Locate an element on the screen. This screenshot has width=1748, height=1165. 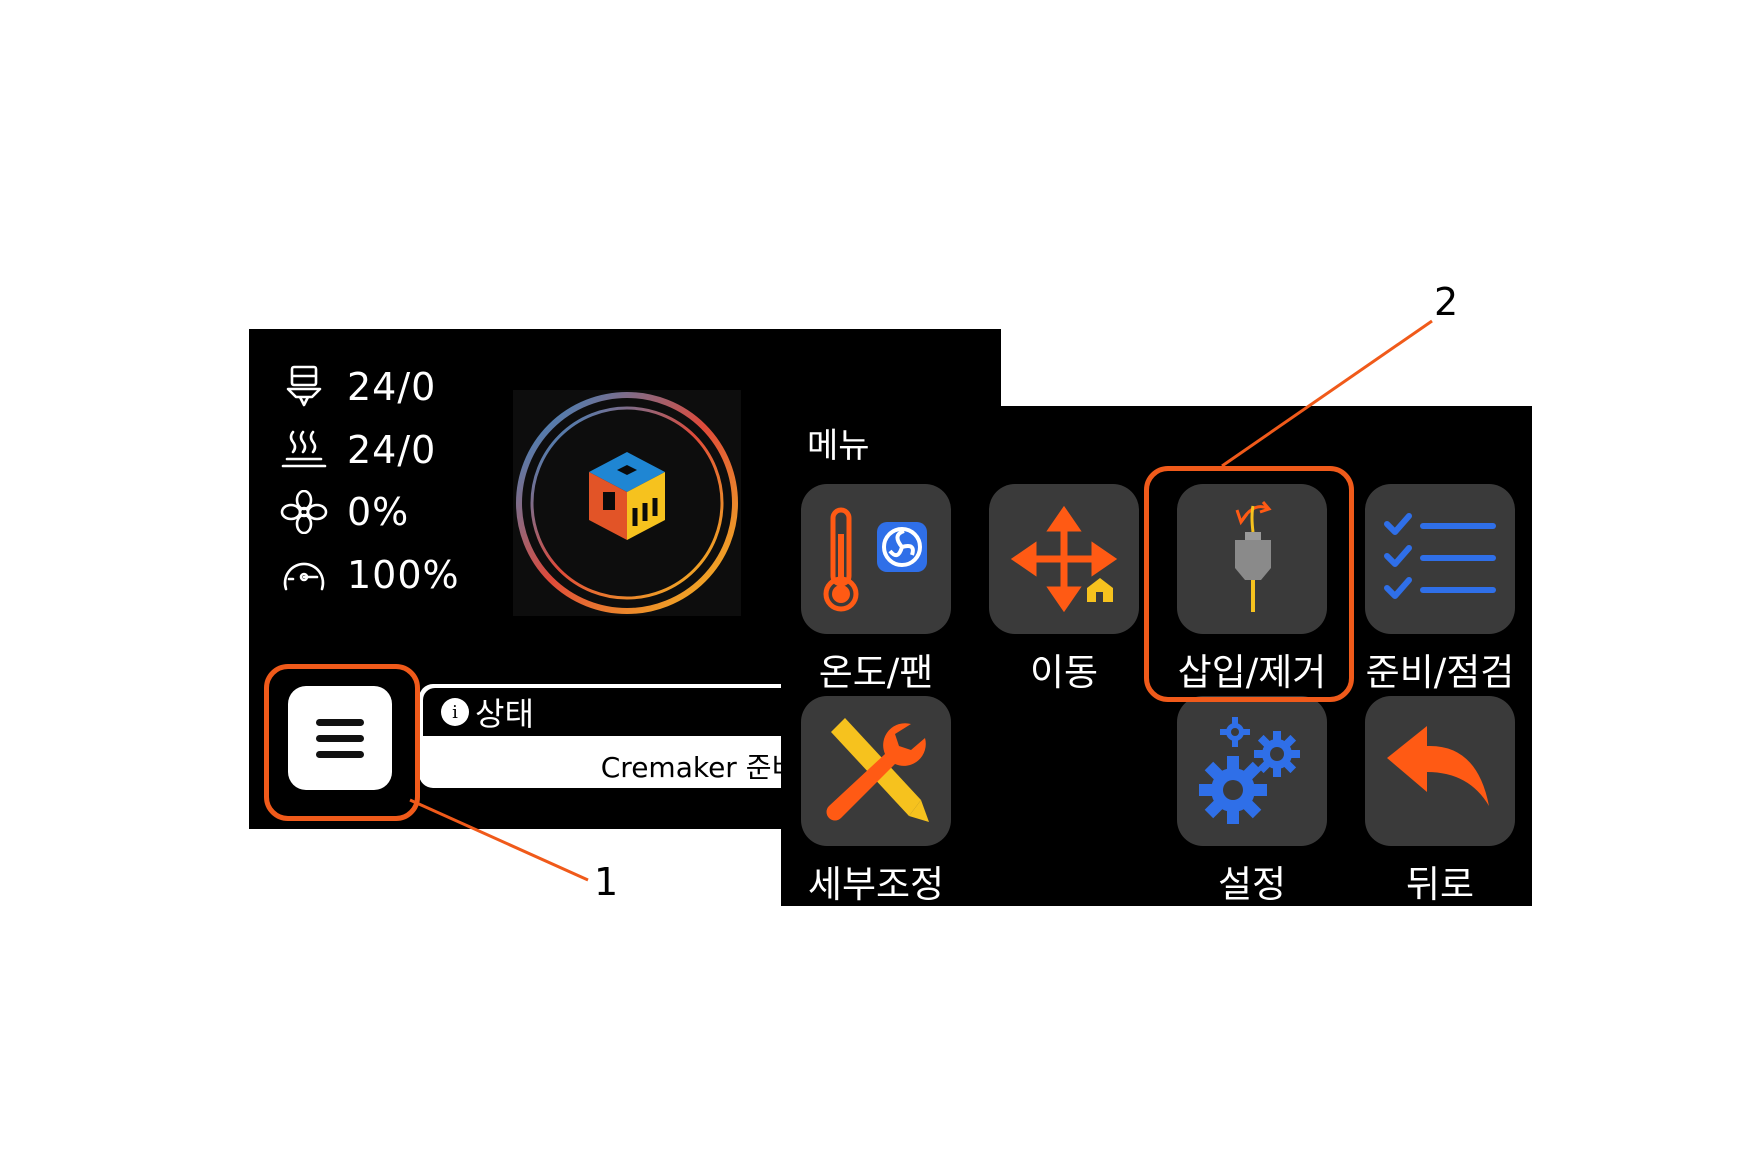
settings-label: 설정 is located at coordinates (1252, 884).